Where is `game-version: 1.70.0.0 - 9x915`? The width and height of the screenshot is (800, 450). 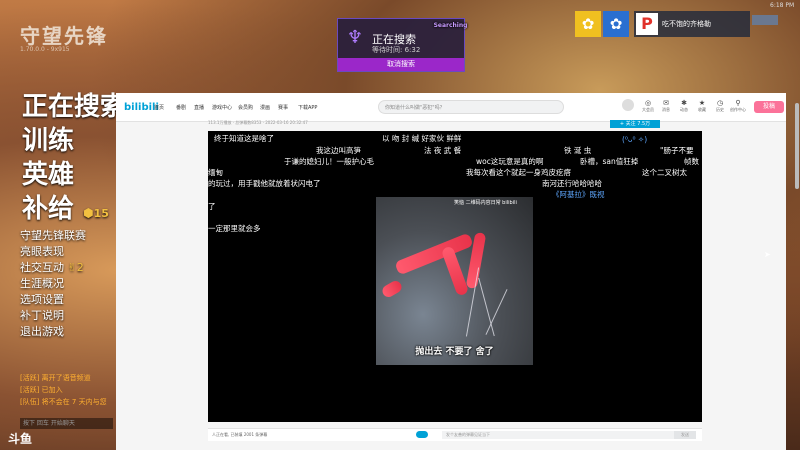
game-version: 1.70.0.0 - 9x915 is located at coordinates (45, 49).